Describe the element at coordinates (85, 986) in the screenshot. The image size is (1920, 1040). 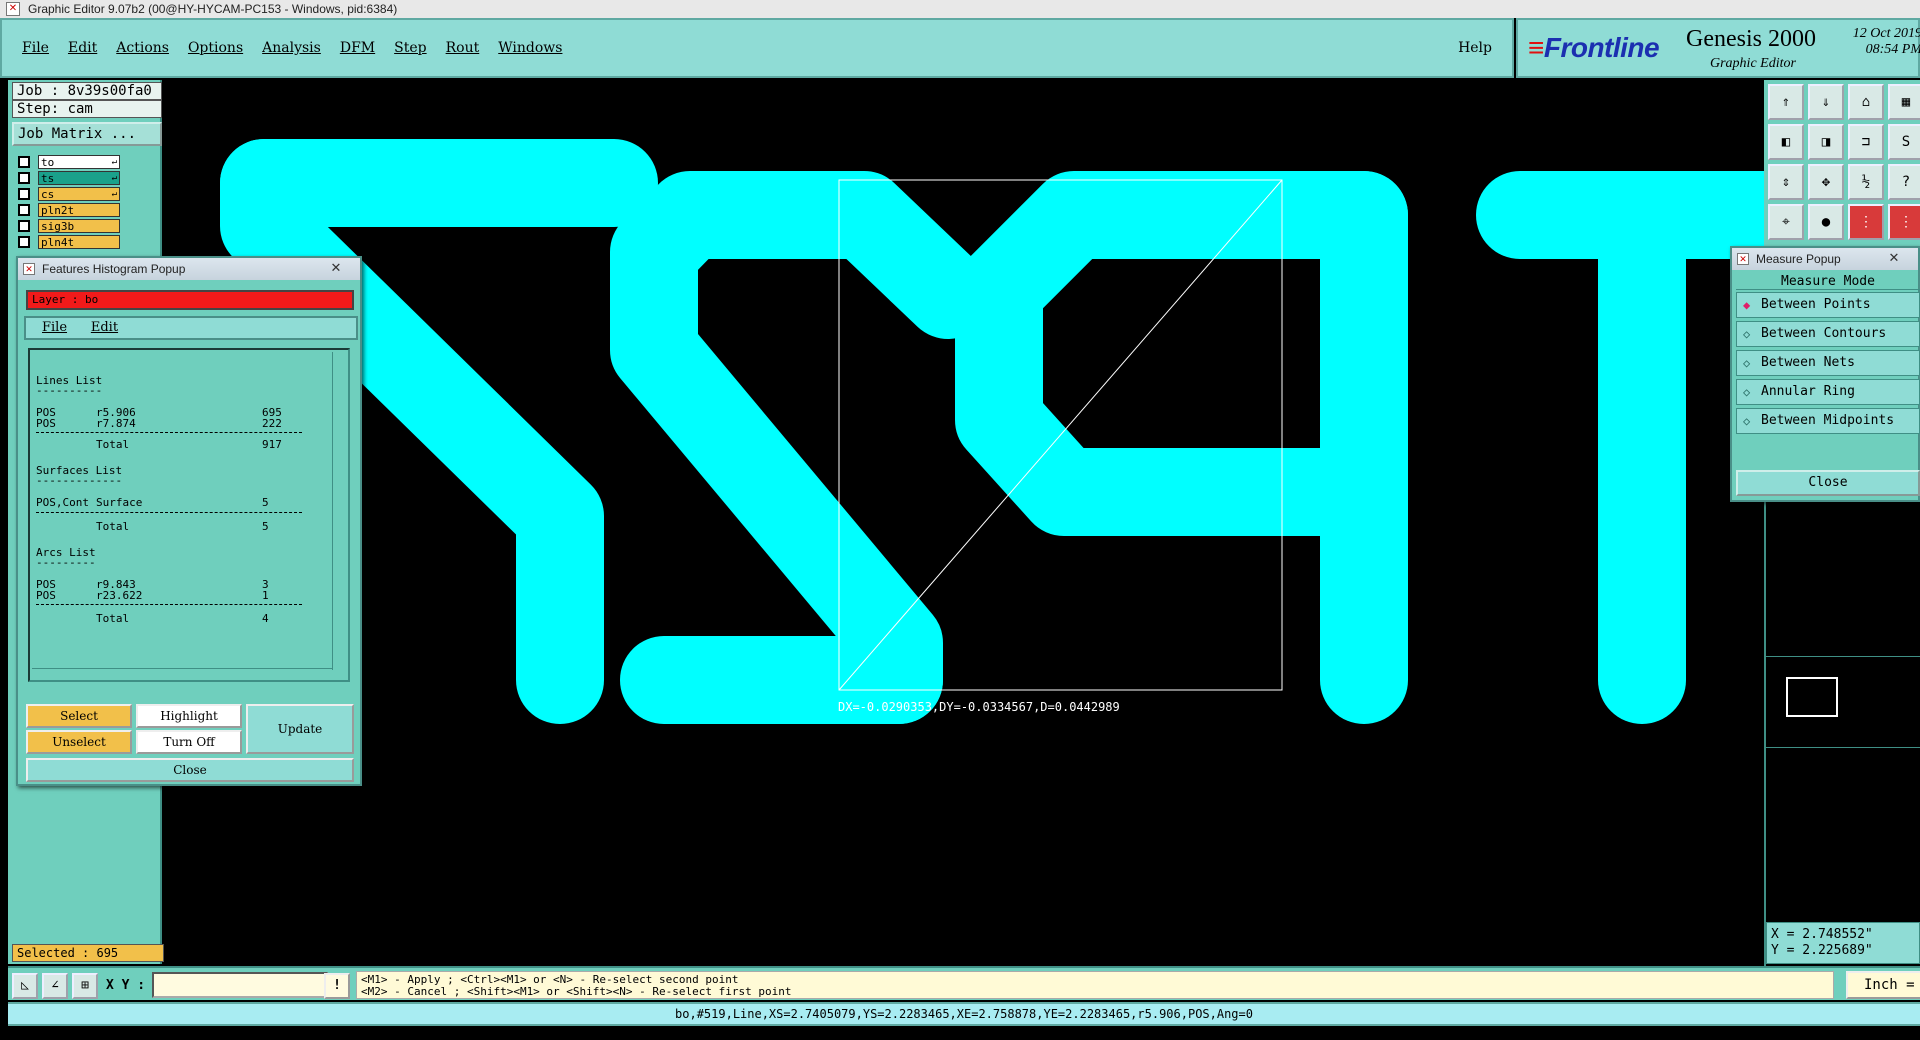
I see `grid-icon: ⊞` at that location.